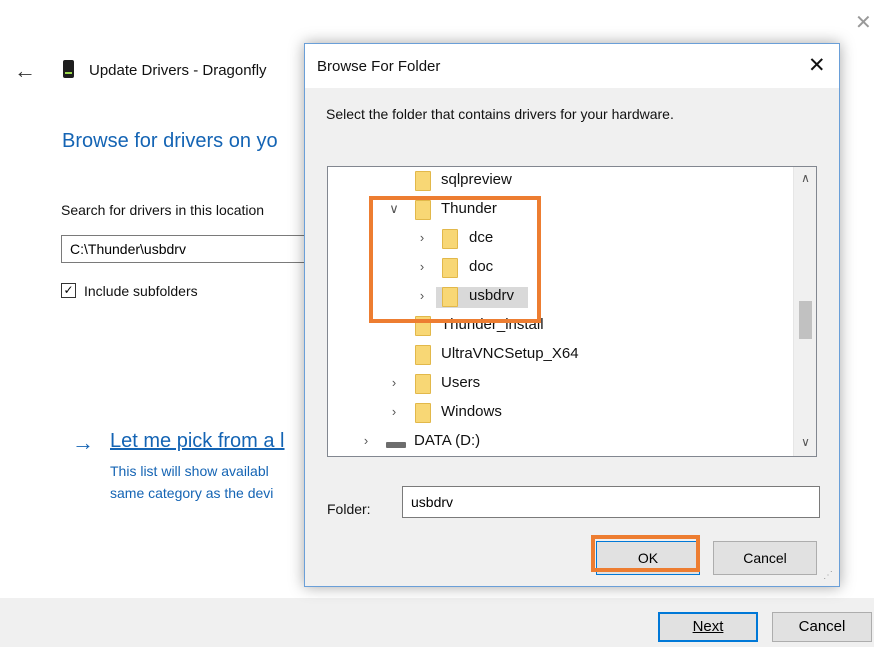  I want to click on folder-input: usbdrv, so click(611, 502).